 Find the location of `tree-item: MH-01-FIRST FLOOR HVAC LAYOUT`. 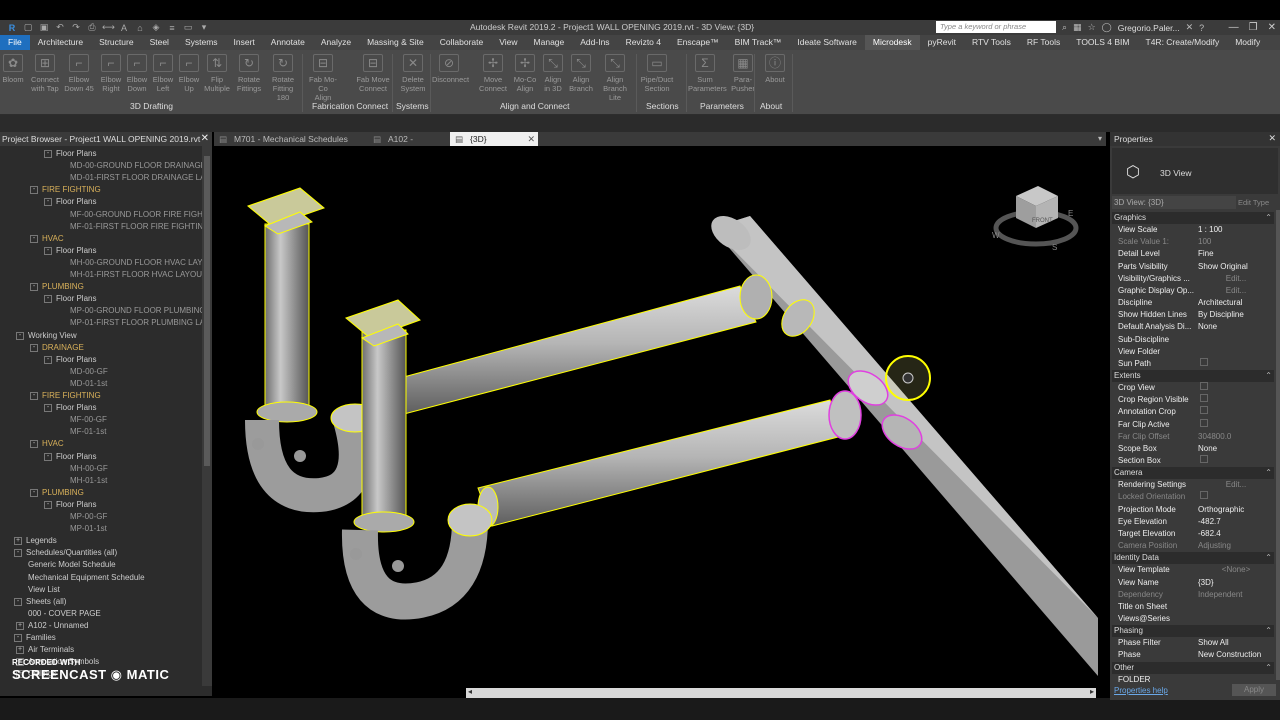

tree-item: MH-01-FIRST FLOOR HVAC LAYOUT is located at coordinates (138, 275).